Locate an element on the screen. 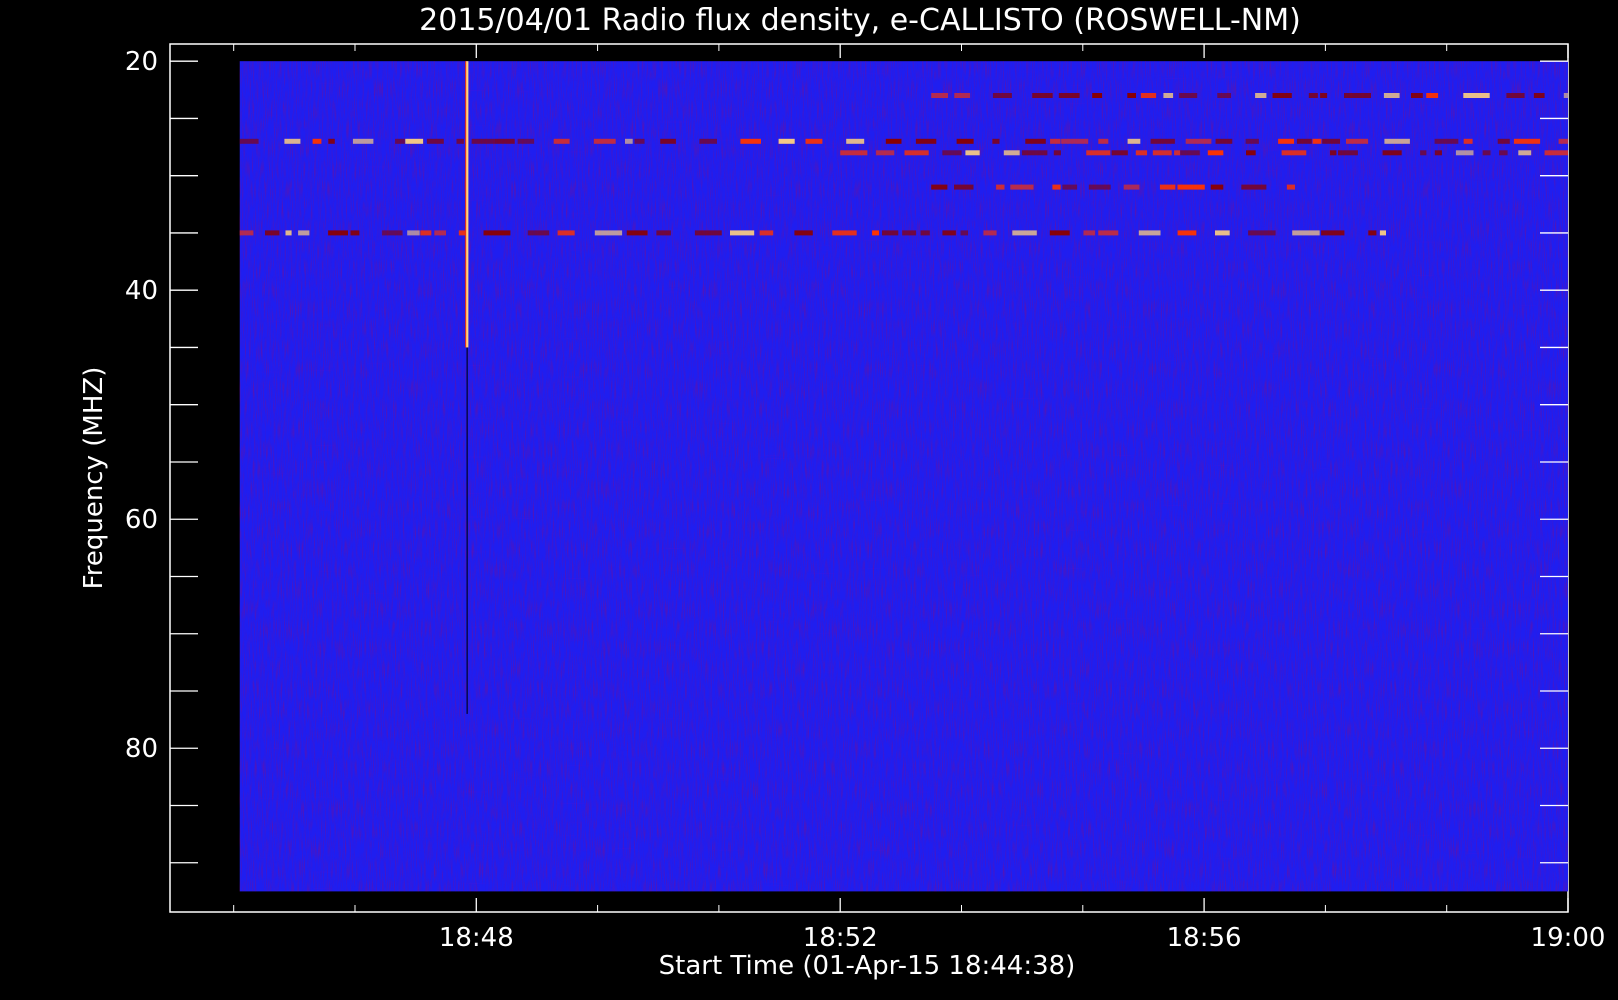 The height and width of the screenshot is (1000, 1618). burst-edge is located at coordinates (466, 204).